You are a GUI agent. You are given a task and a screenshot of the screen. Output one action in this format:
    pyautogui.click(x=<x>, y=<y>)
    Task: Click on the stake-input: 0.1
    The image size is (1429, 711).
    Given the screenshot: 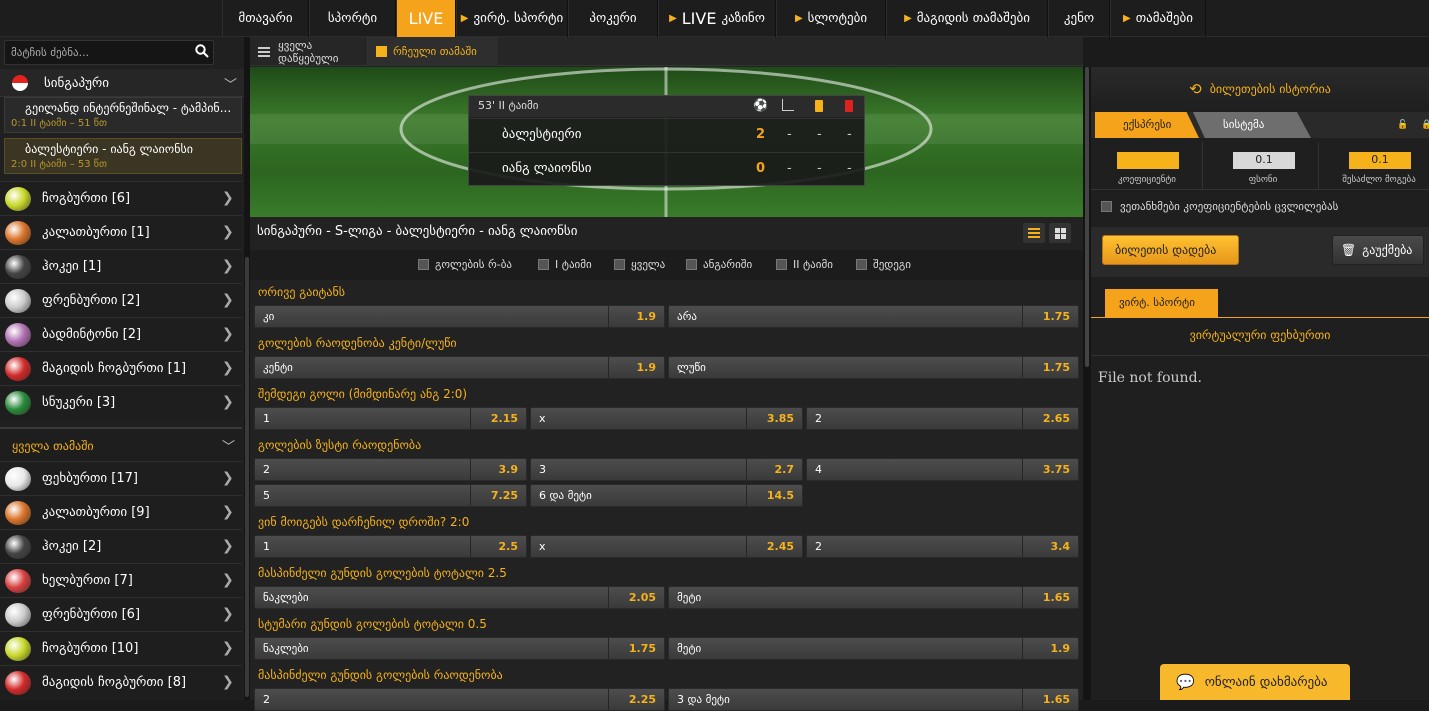 What is the action you would take?
    pyautogui.click(x=1264, y=160)
    